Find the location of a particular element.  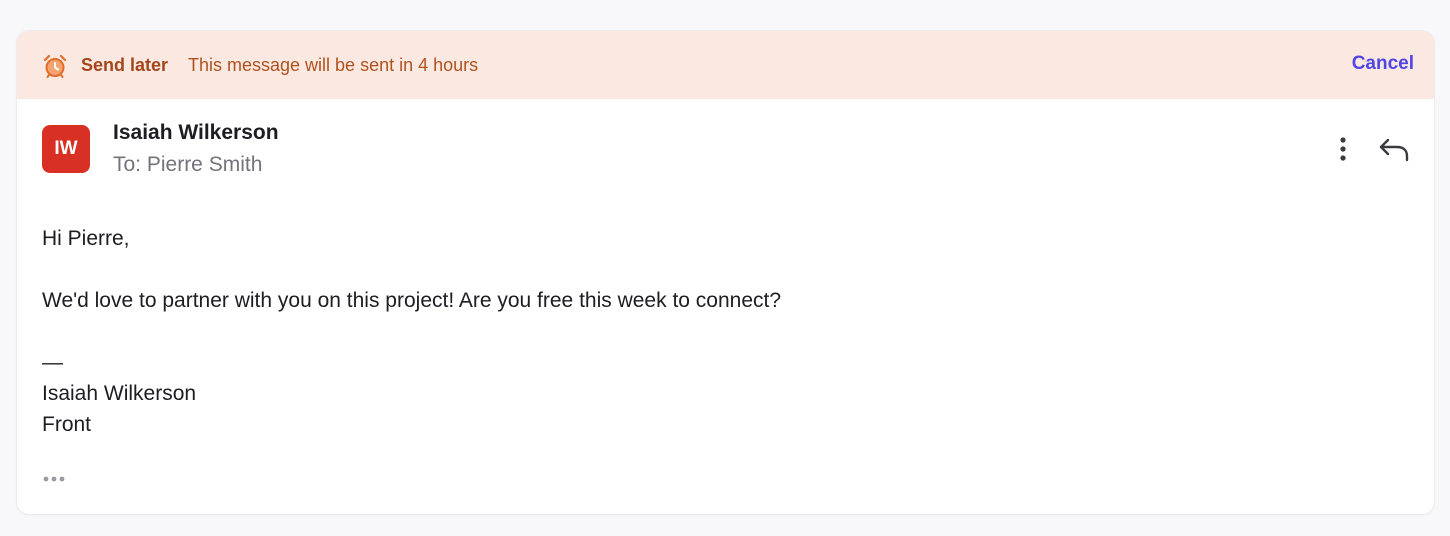

recipient-line: To: Pierre Smith is located at coordinates (188, 164).